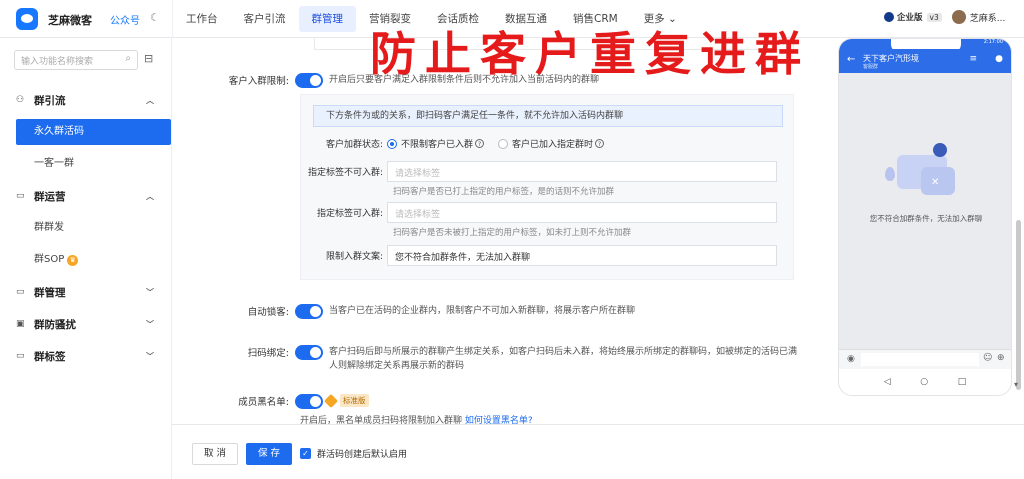 This screenshot has width=1024, height=479. I want to click on tab-customer-acquisition: 客户引流, so click(265, 19).